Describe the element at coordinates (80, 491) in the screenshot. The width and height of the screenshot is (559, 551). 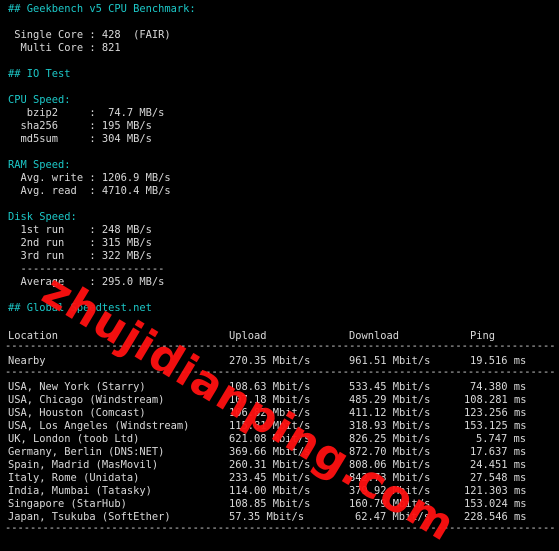
I see `row-location: India, Mumbai (Tatasky)` at that location.